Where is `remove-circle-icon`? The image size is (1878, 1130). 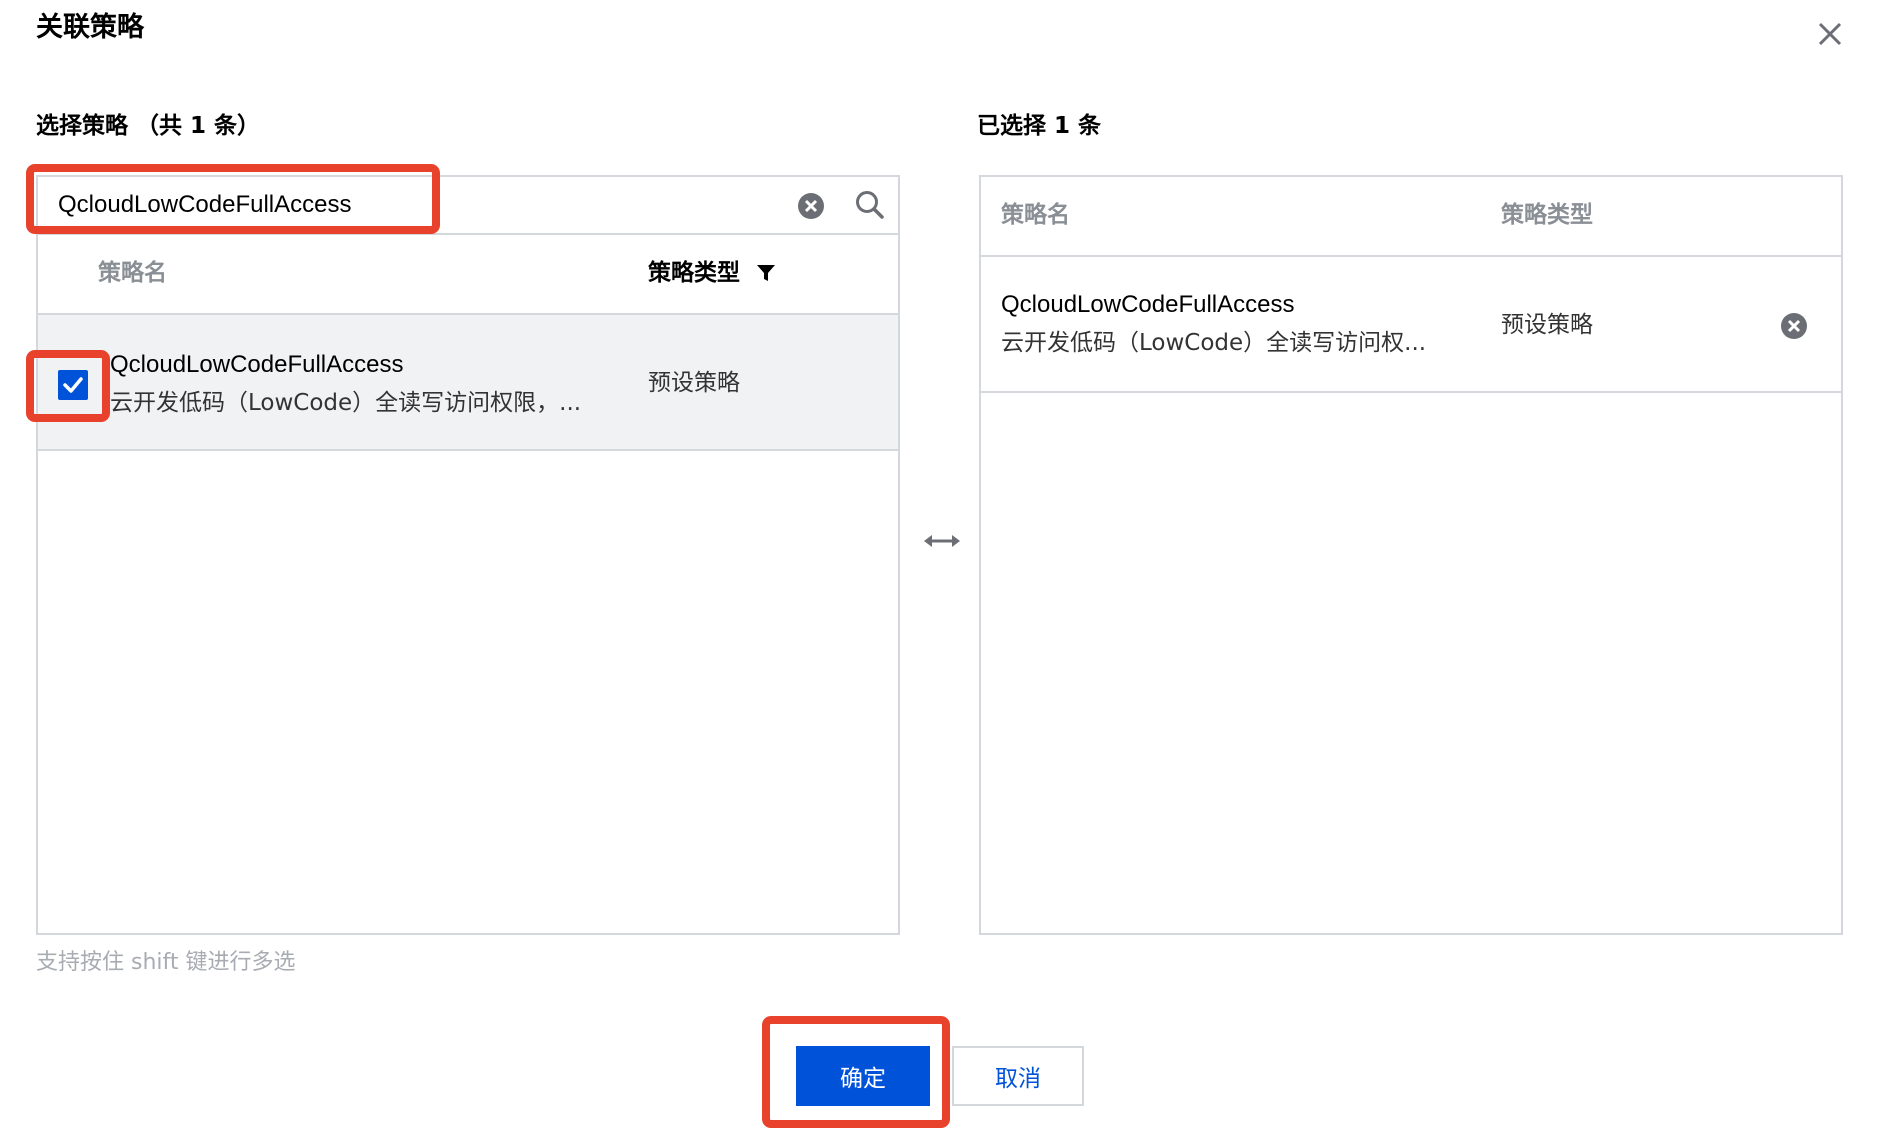
remove-circle-icon is located at coordinates (1794, 326).